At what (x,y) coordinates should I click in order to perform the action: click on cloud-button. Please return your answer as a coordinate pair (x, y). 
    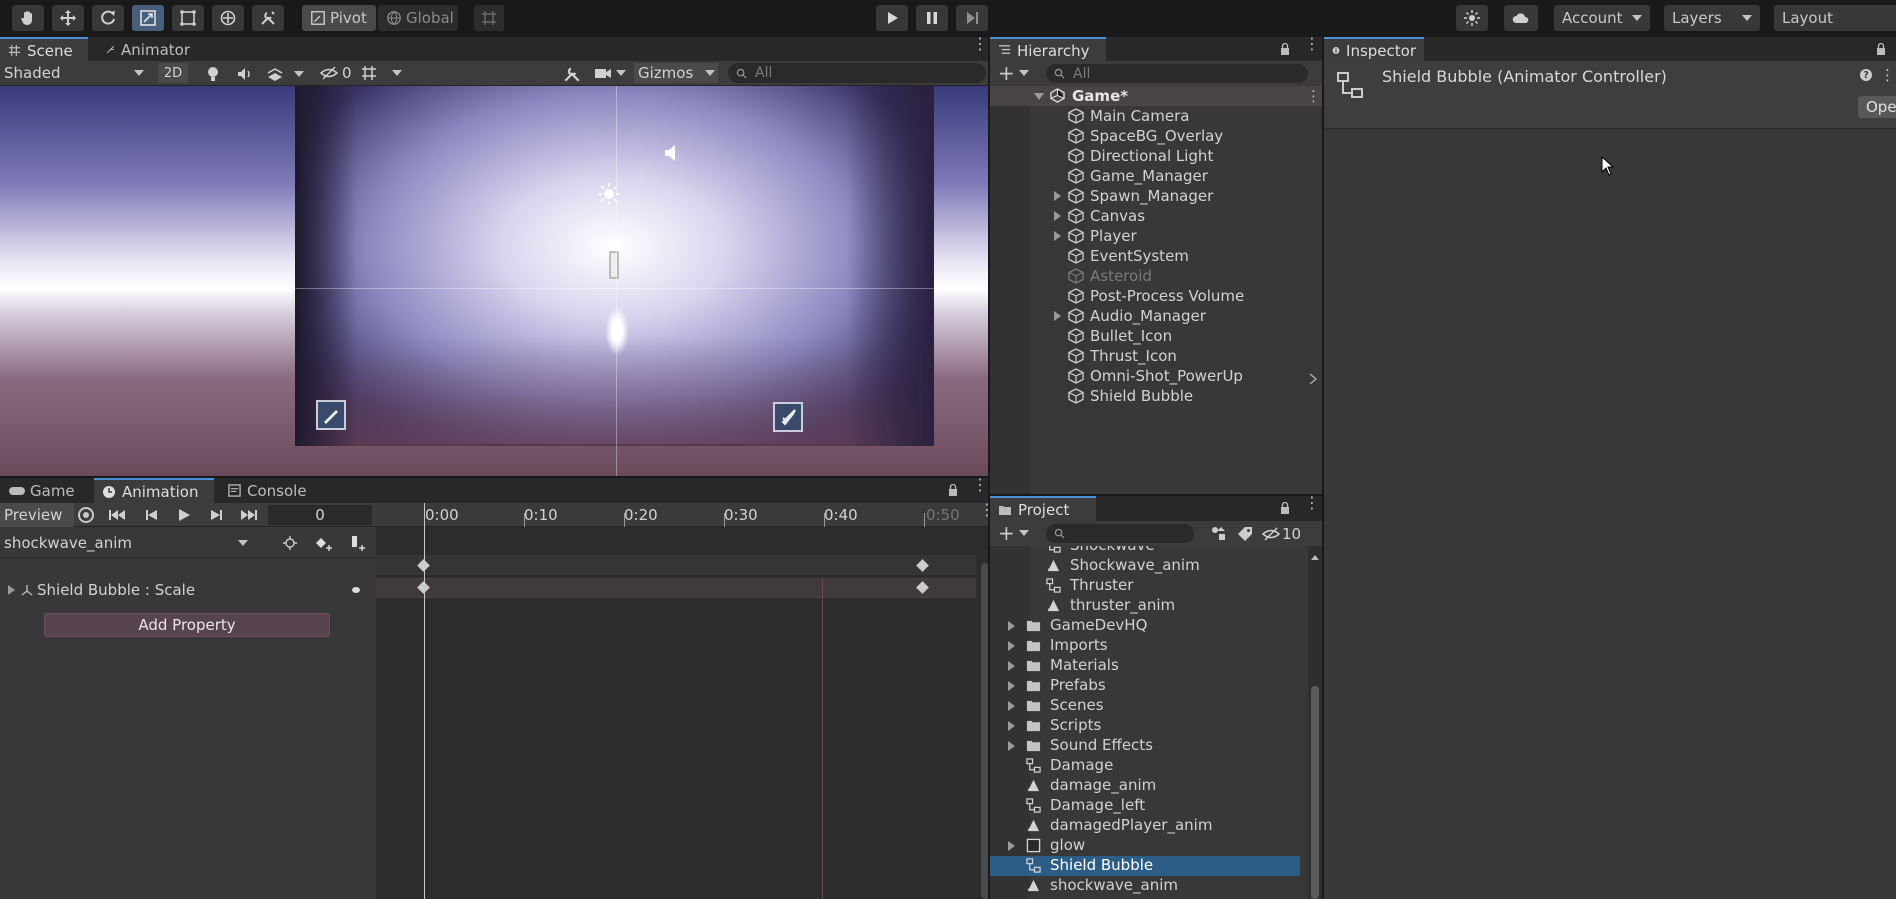
    Looking at the image, I should click on (1521, 18).